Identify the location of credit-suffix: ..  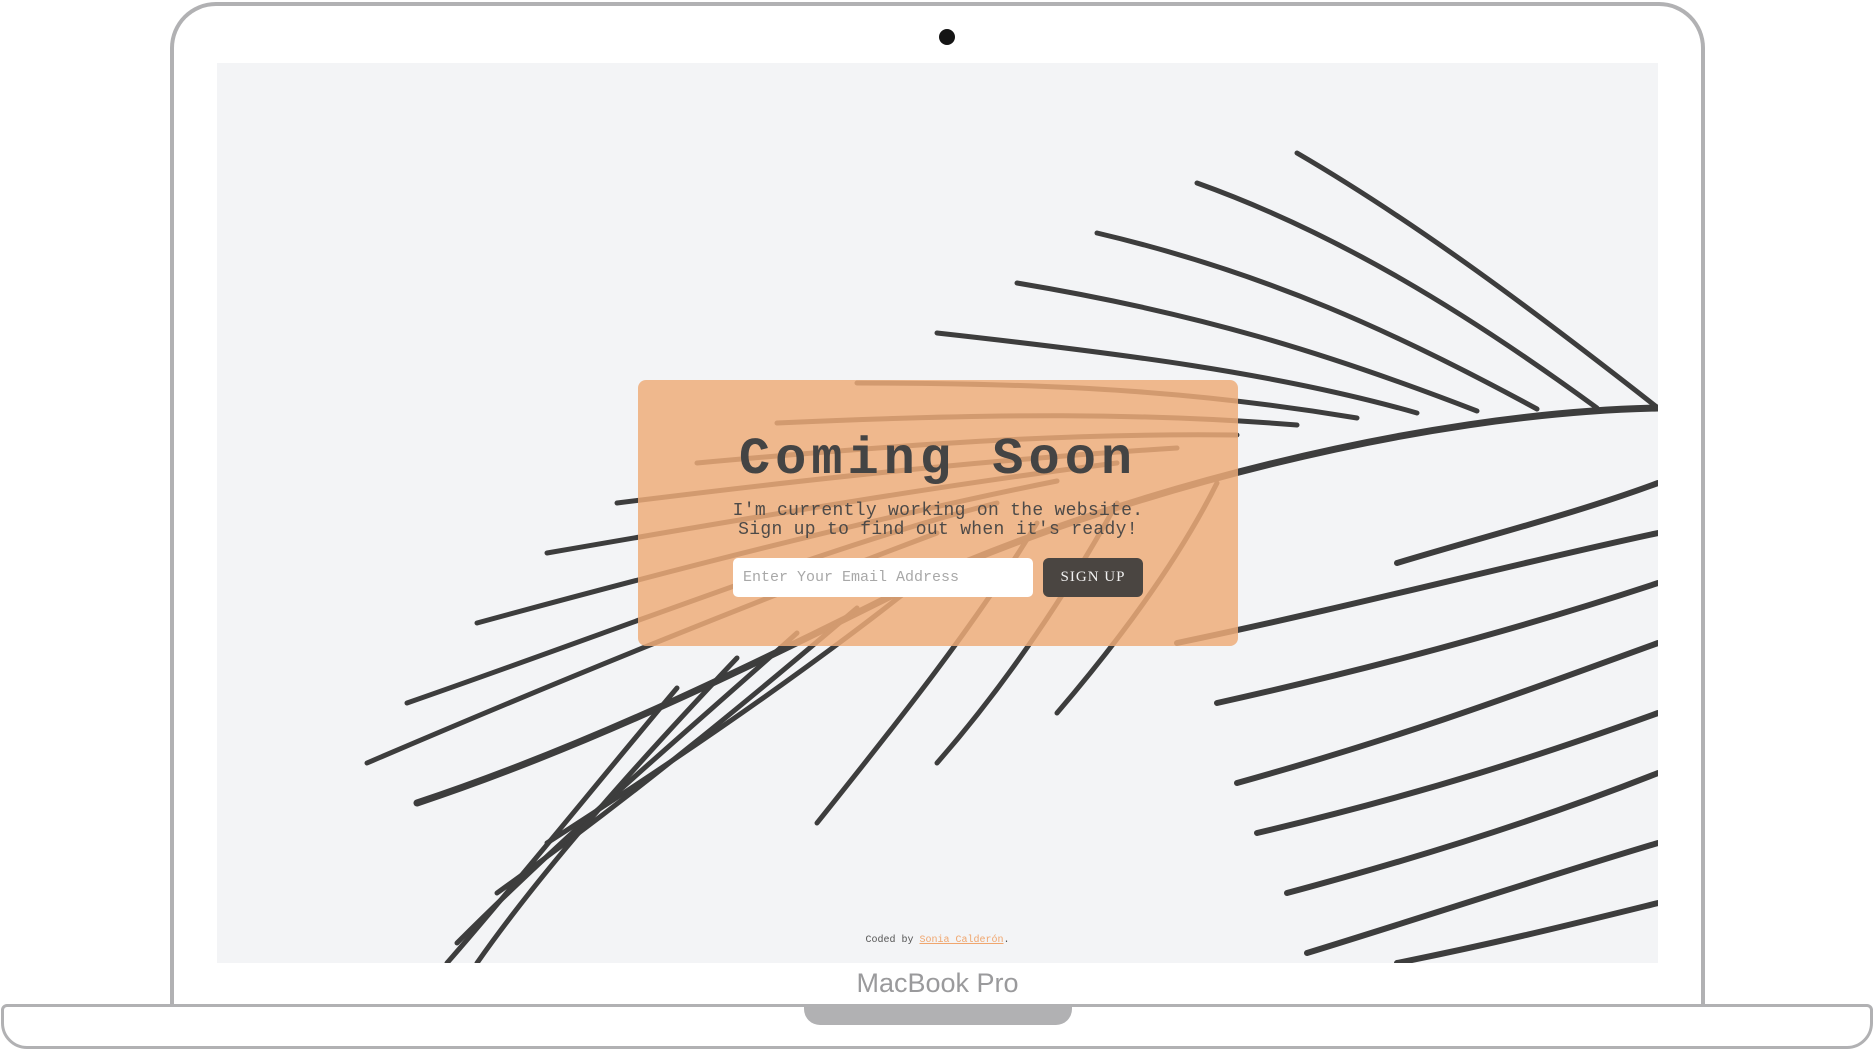
(1006, 940).